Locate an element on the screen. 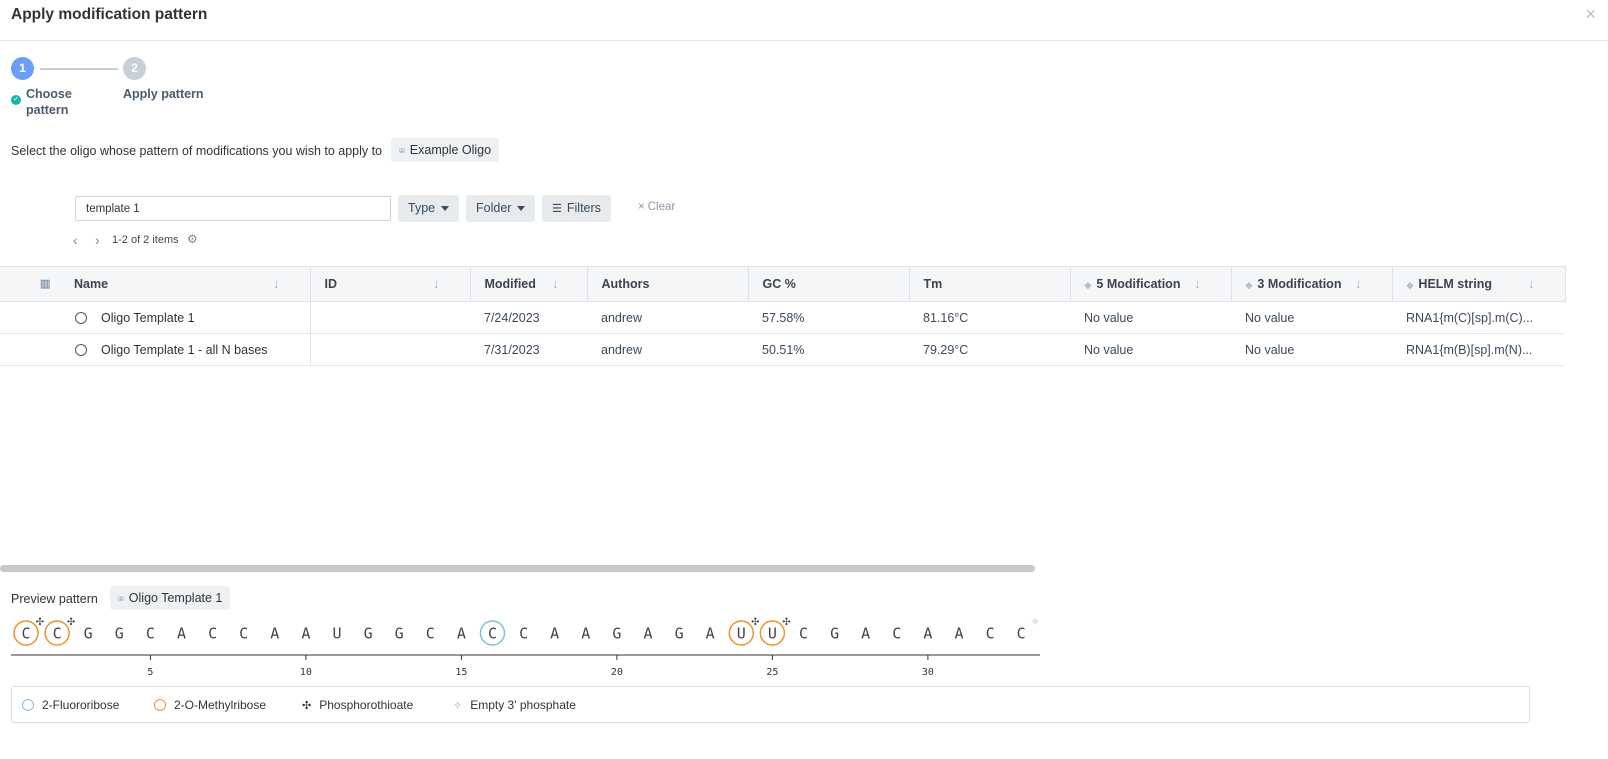 The image size is (1608, 759). horizontal-scrollbar is located at coordinates (517, 568).